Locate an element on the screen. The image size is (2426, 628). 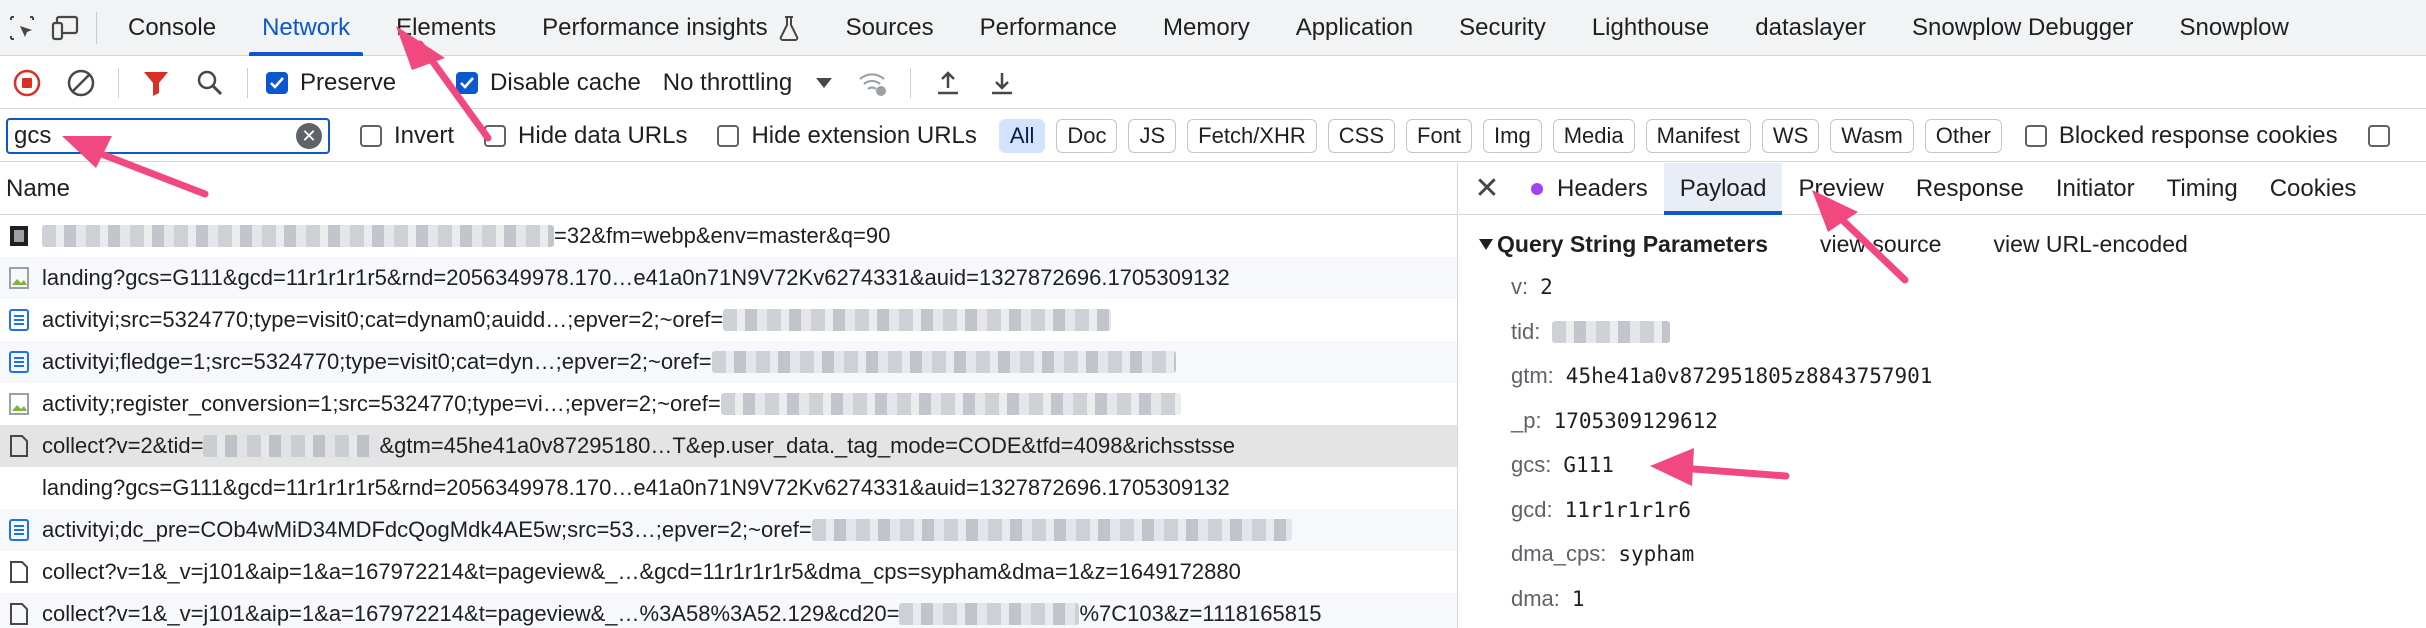
tab-dataslayer: dataslayer is located at coordinates (1810, 28).